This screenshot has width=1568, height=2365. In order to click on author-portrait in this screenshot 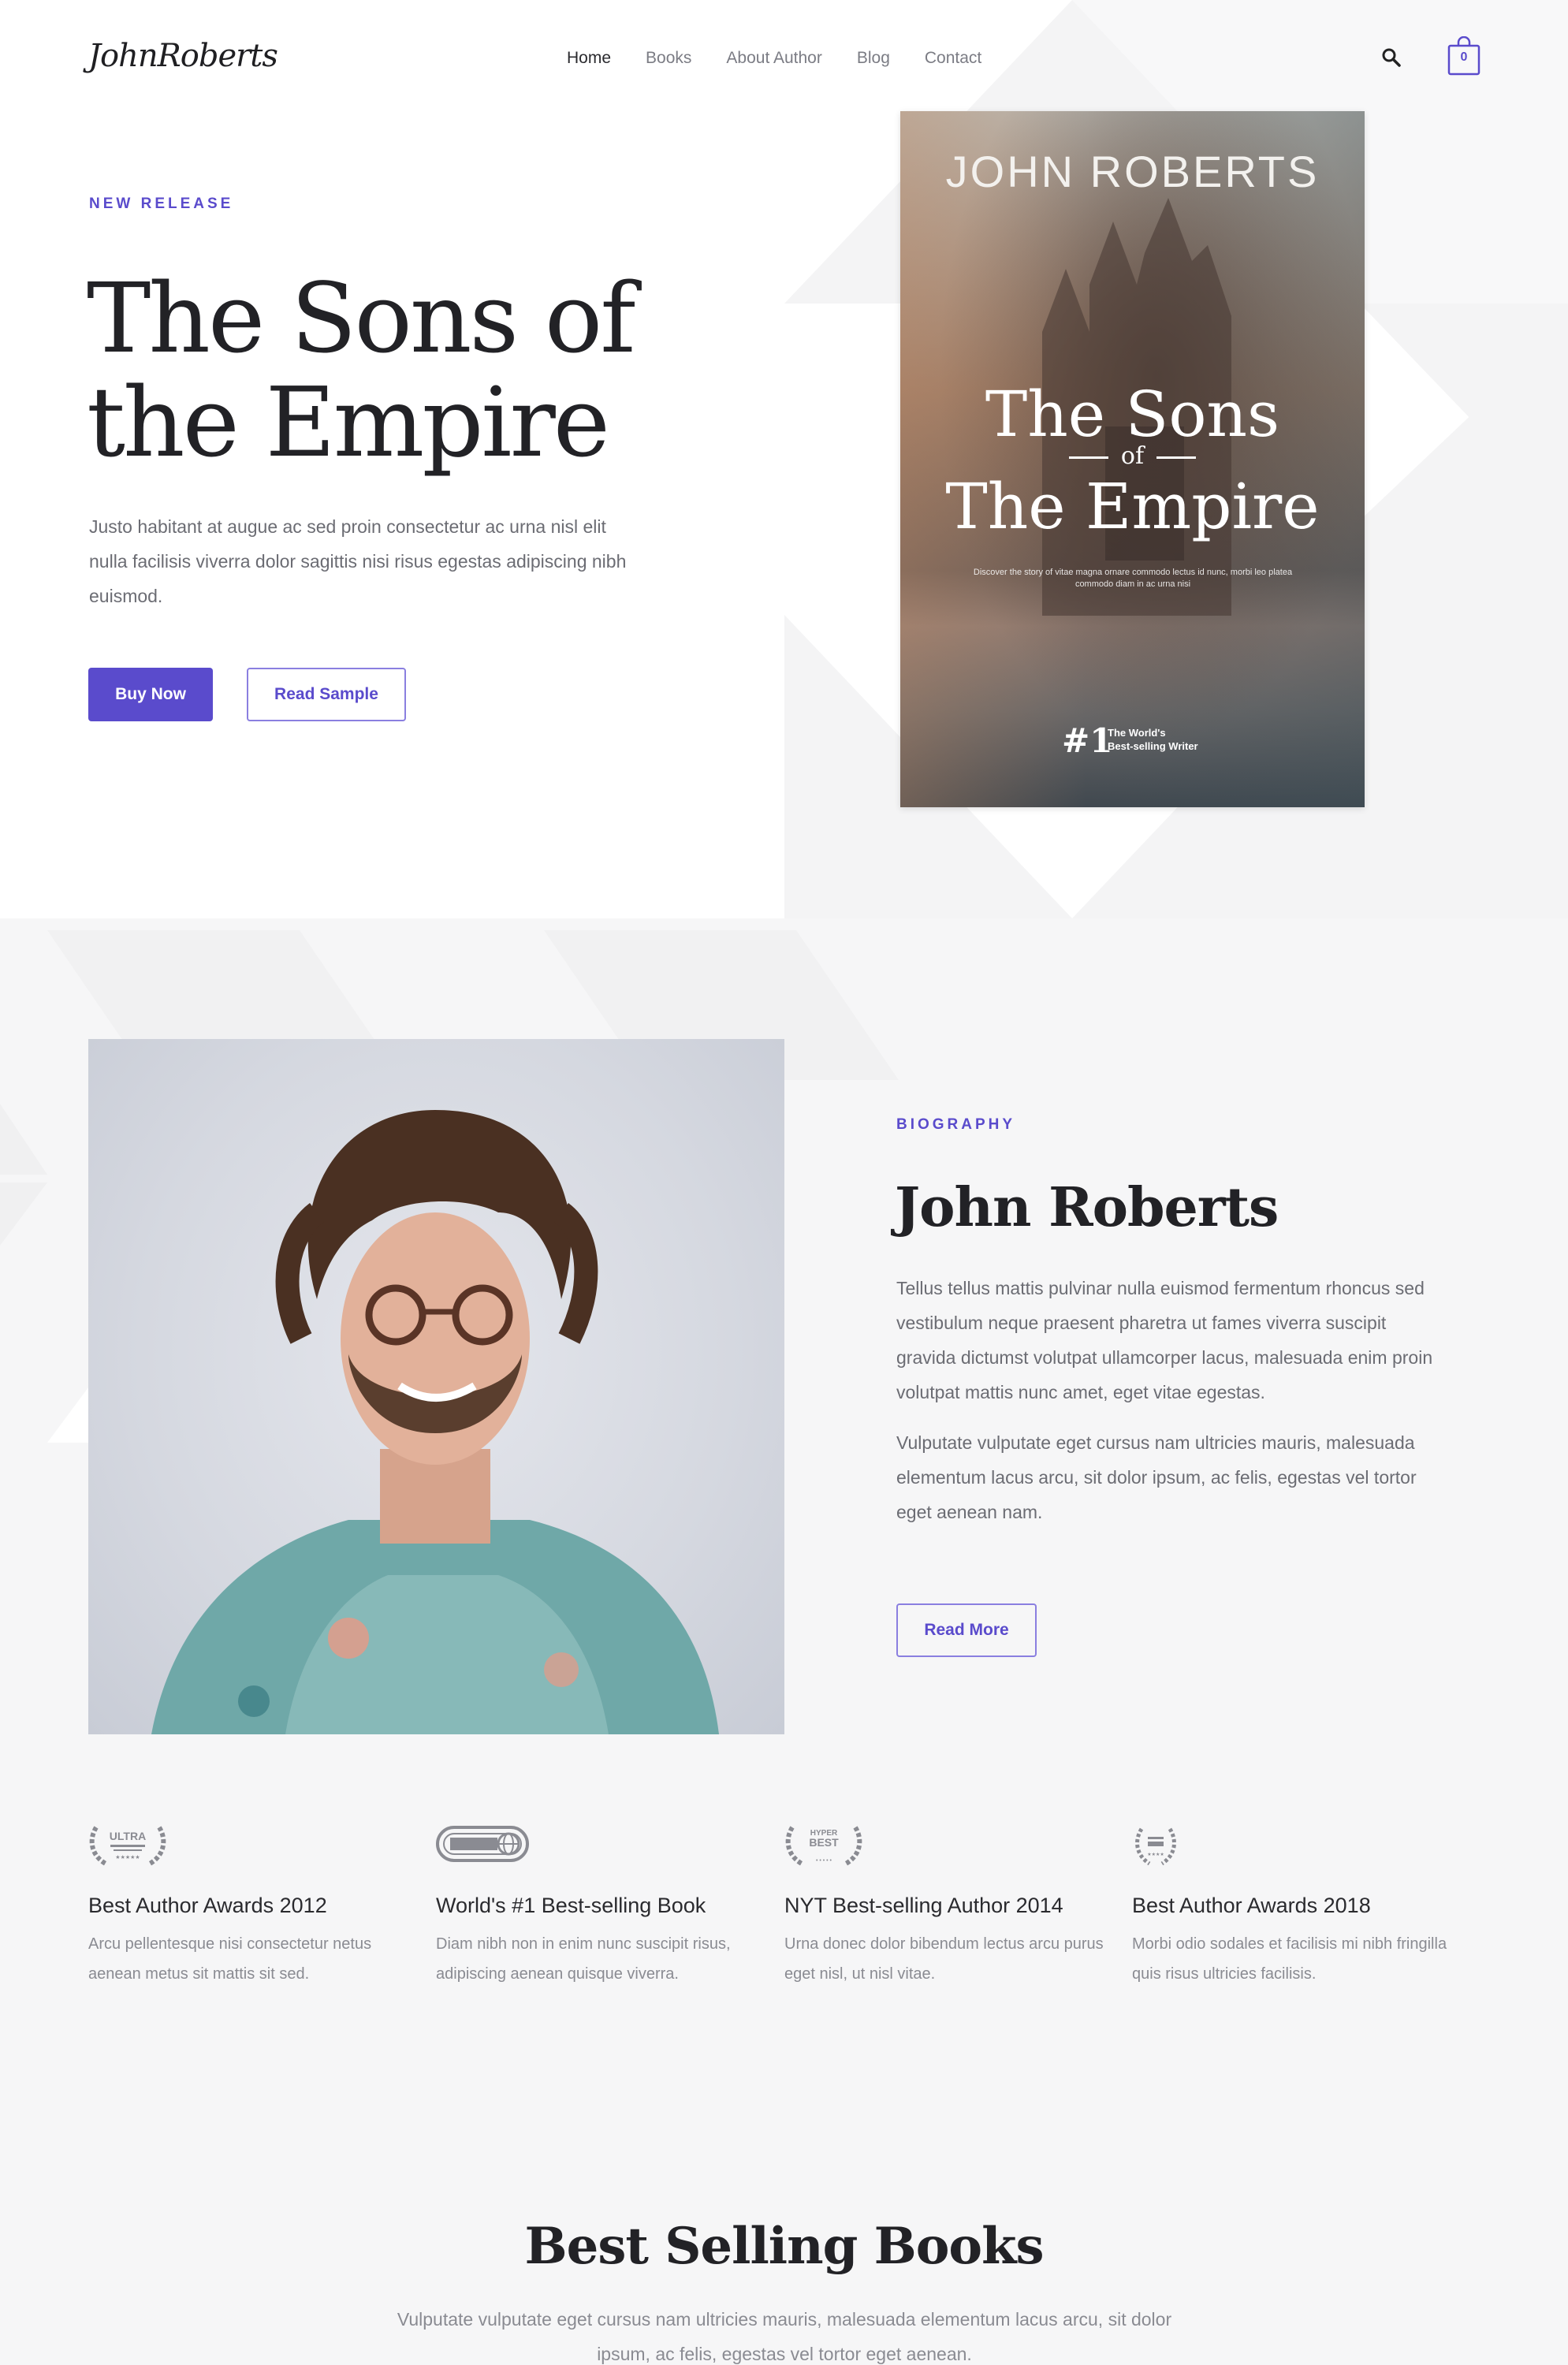, I will do `click(436, 1386)`.